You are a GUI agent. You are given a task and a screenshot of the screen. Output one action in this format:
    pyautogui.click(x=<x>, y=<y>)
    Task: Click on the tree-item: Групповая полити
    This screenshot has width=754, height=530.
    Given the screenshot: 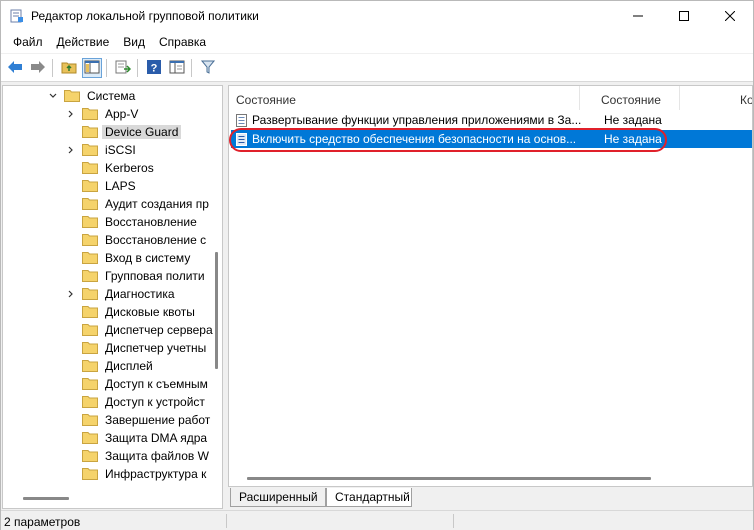 What is the action you would take?
    pyautogui.click(x=112, y=276)
    